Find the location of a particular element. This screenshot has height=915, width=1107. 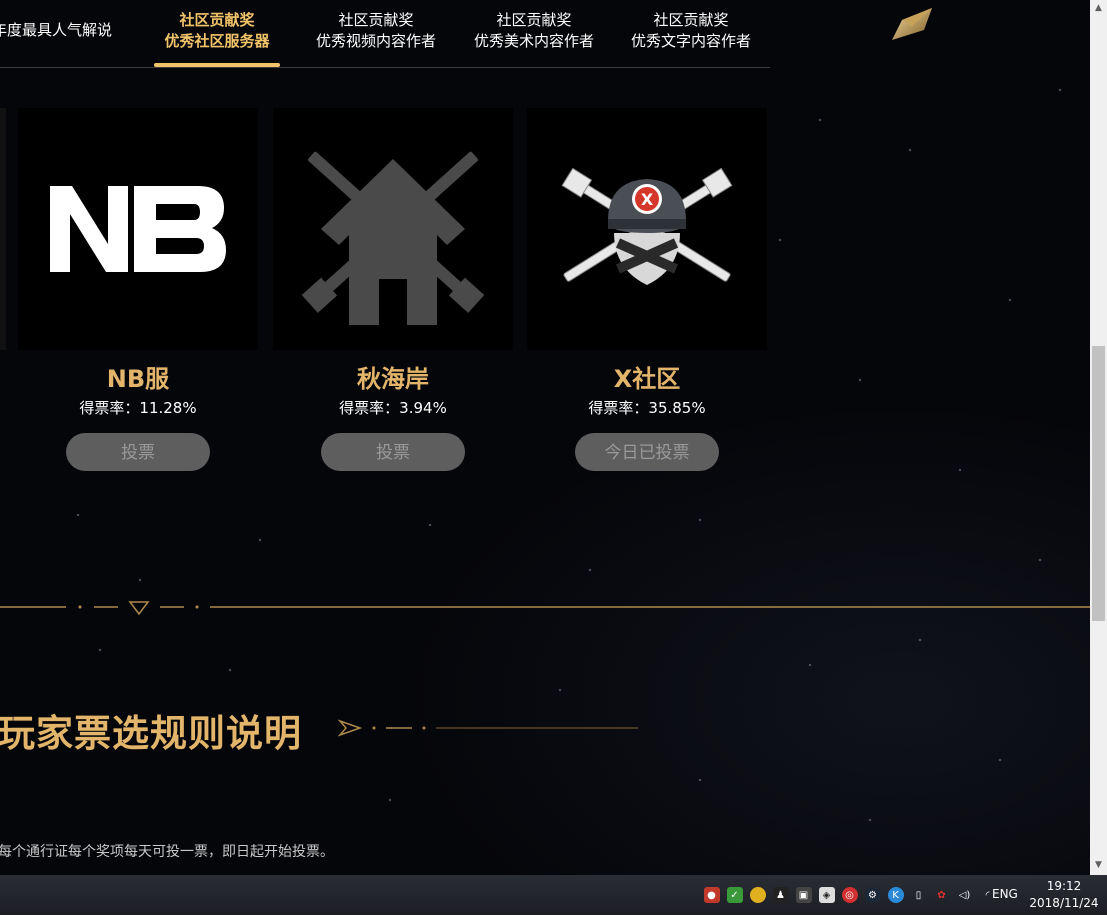

active-tab-indicator is located at coordinates (217, 65).